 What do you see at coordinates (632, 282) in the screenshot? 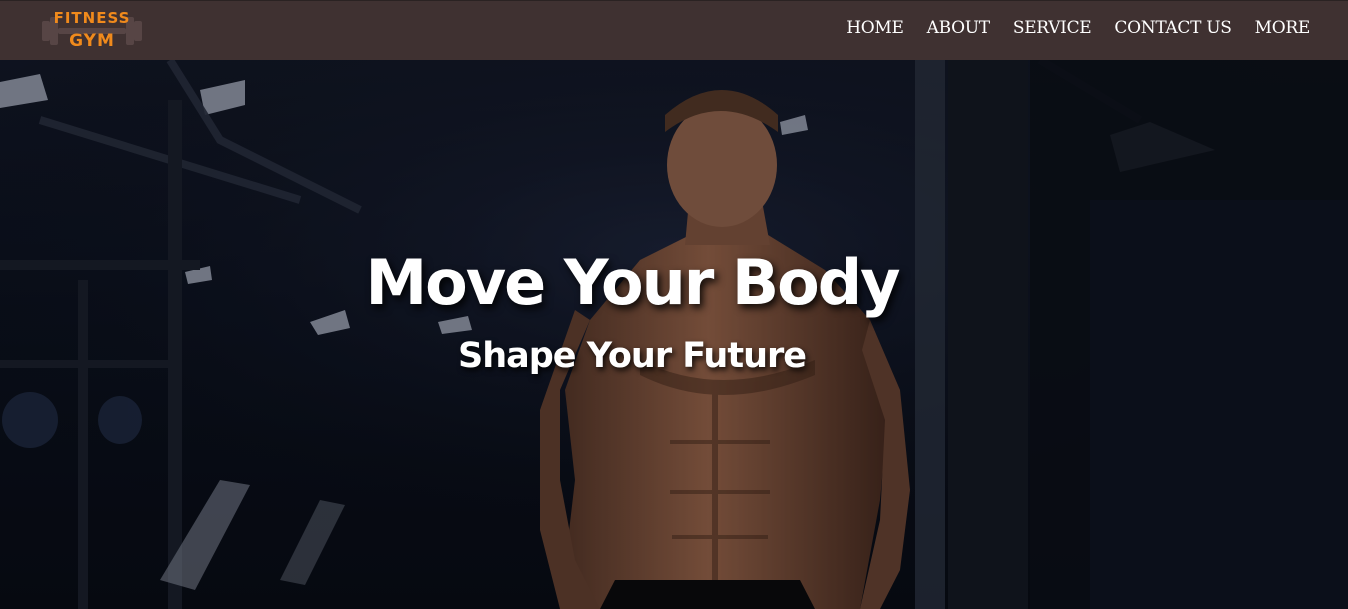
I see `hero-title: Move Your Body` at bounding box center [632, 282].